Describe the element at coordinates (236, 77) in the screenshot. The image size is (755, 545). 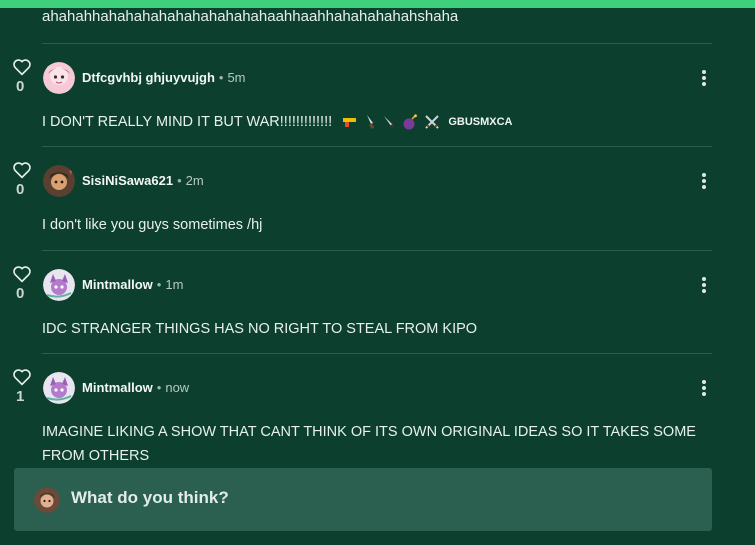
I see `timestamp: 5m` at that location.